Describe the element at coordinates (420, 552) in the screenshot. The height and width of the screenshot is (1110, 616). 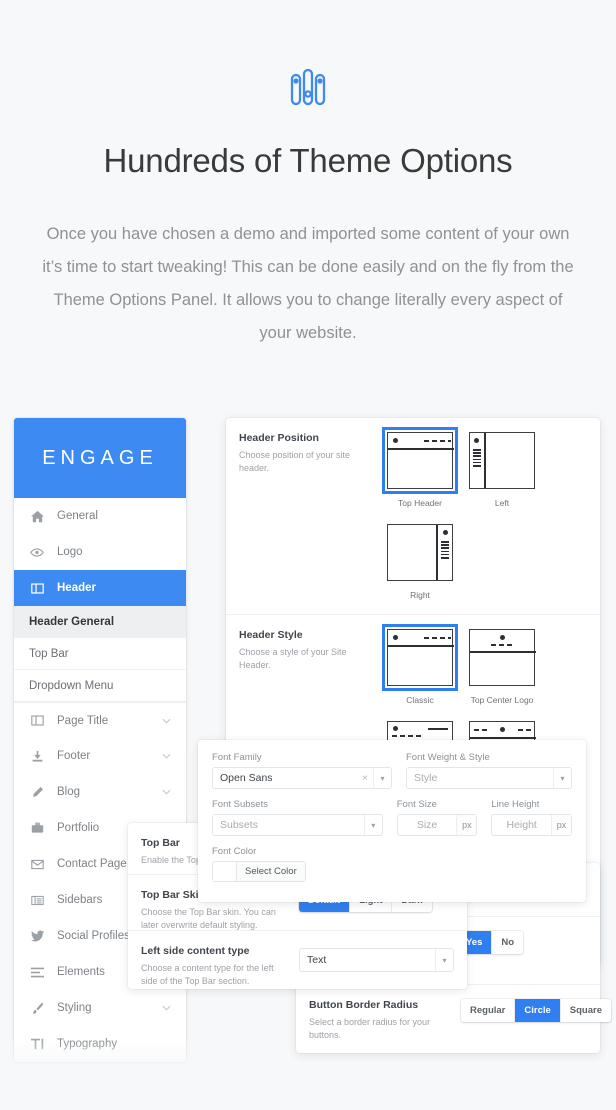
I see `thumb-right-icon` at that location.